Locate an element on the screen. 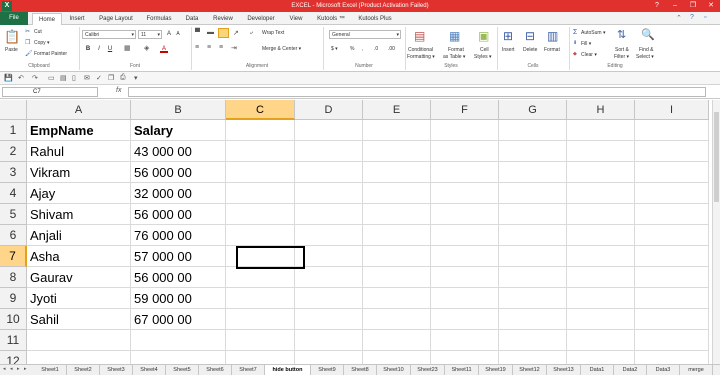 The image size is (720, 375). next-sheet-icon: ▸ is located at coordinates (18, 369).